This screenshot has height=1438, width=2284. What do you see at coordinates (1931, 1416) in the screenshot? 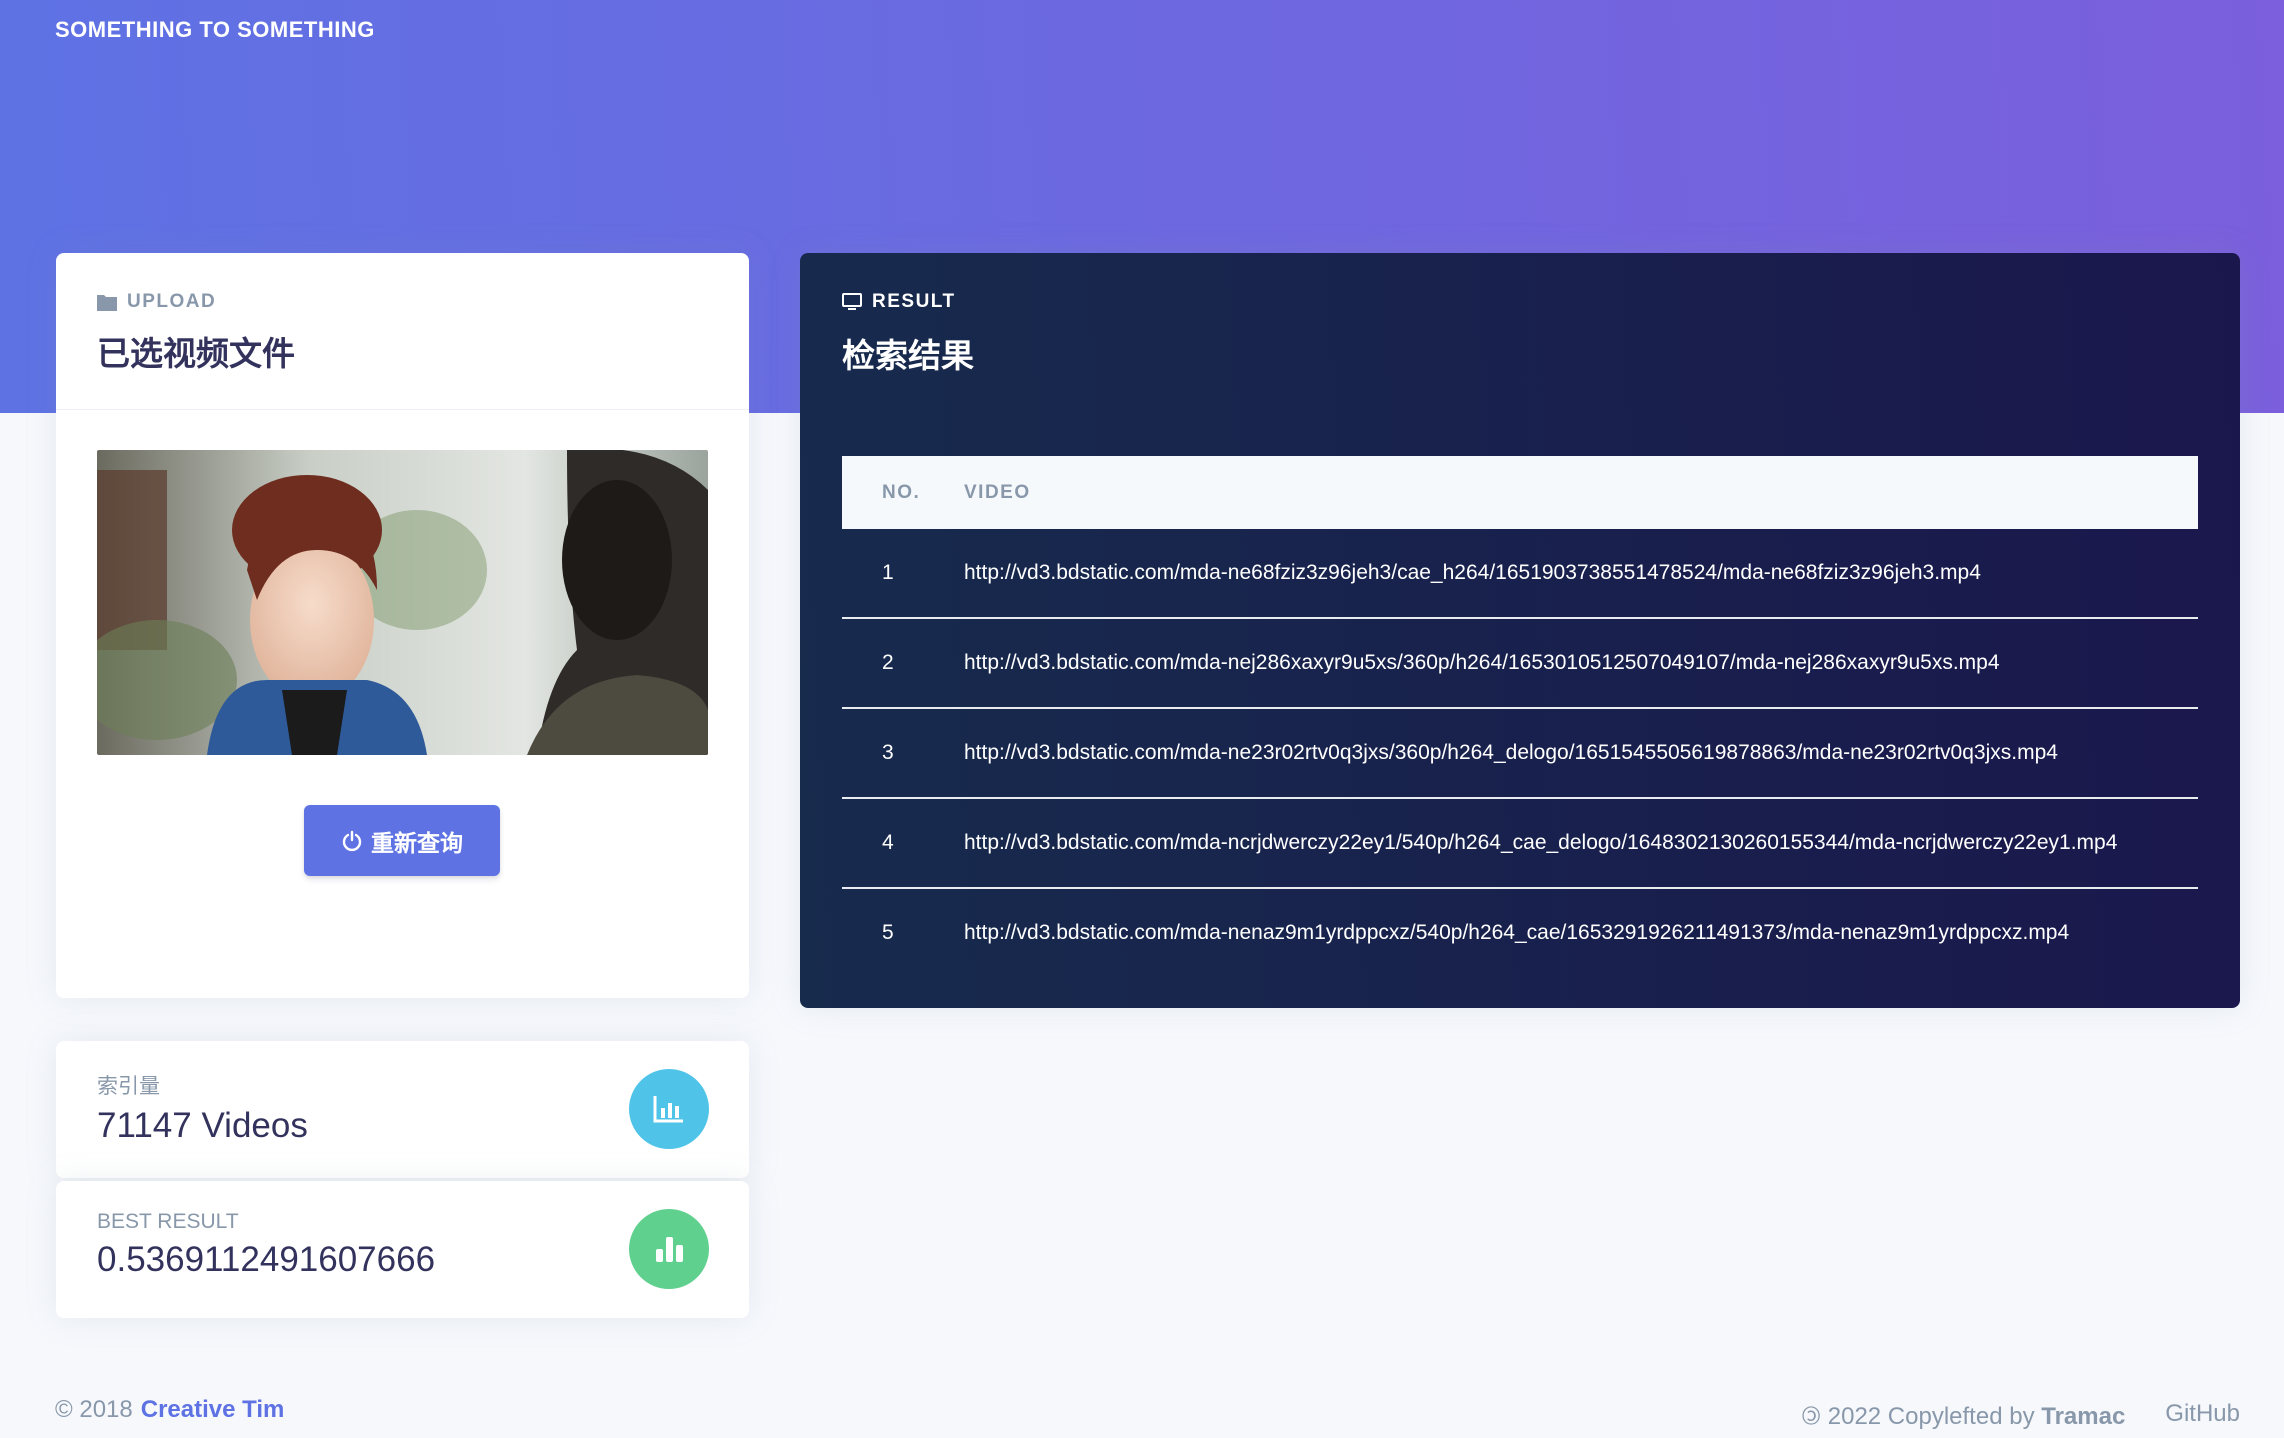
I see `copyleft-text: 2022 Copylefted by` at bounding box center [1931, 1416].